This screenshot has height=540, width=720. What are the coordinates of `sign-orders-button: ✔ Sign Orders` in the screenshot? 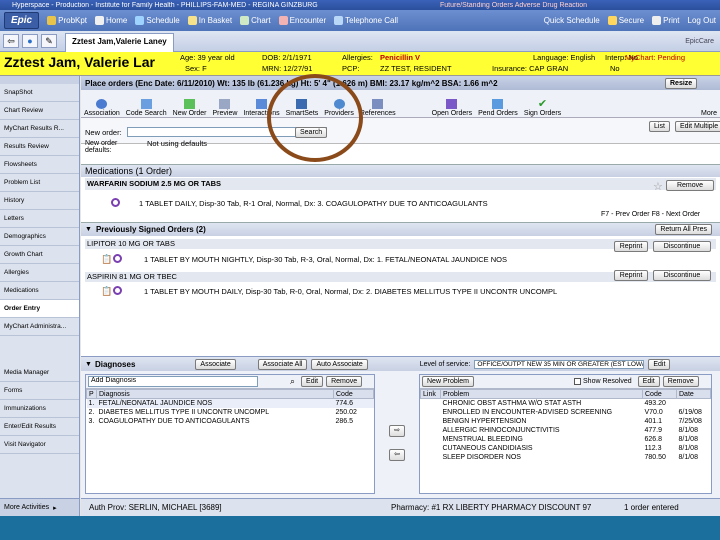 It's located at (542, 104).